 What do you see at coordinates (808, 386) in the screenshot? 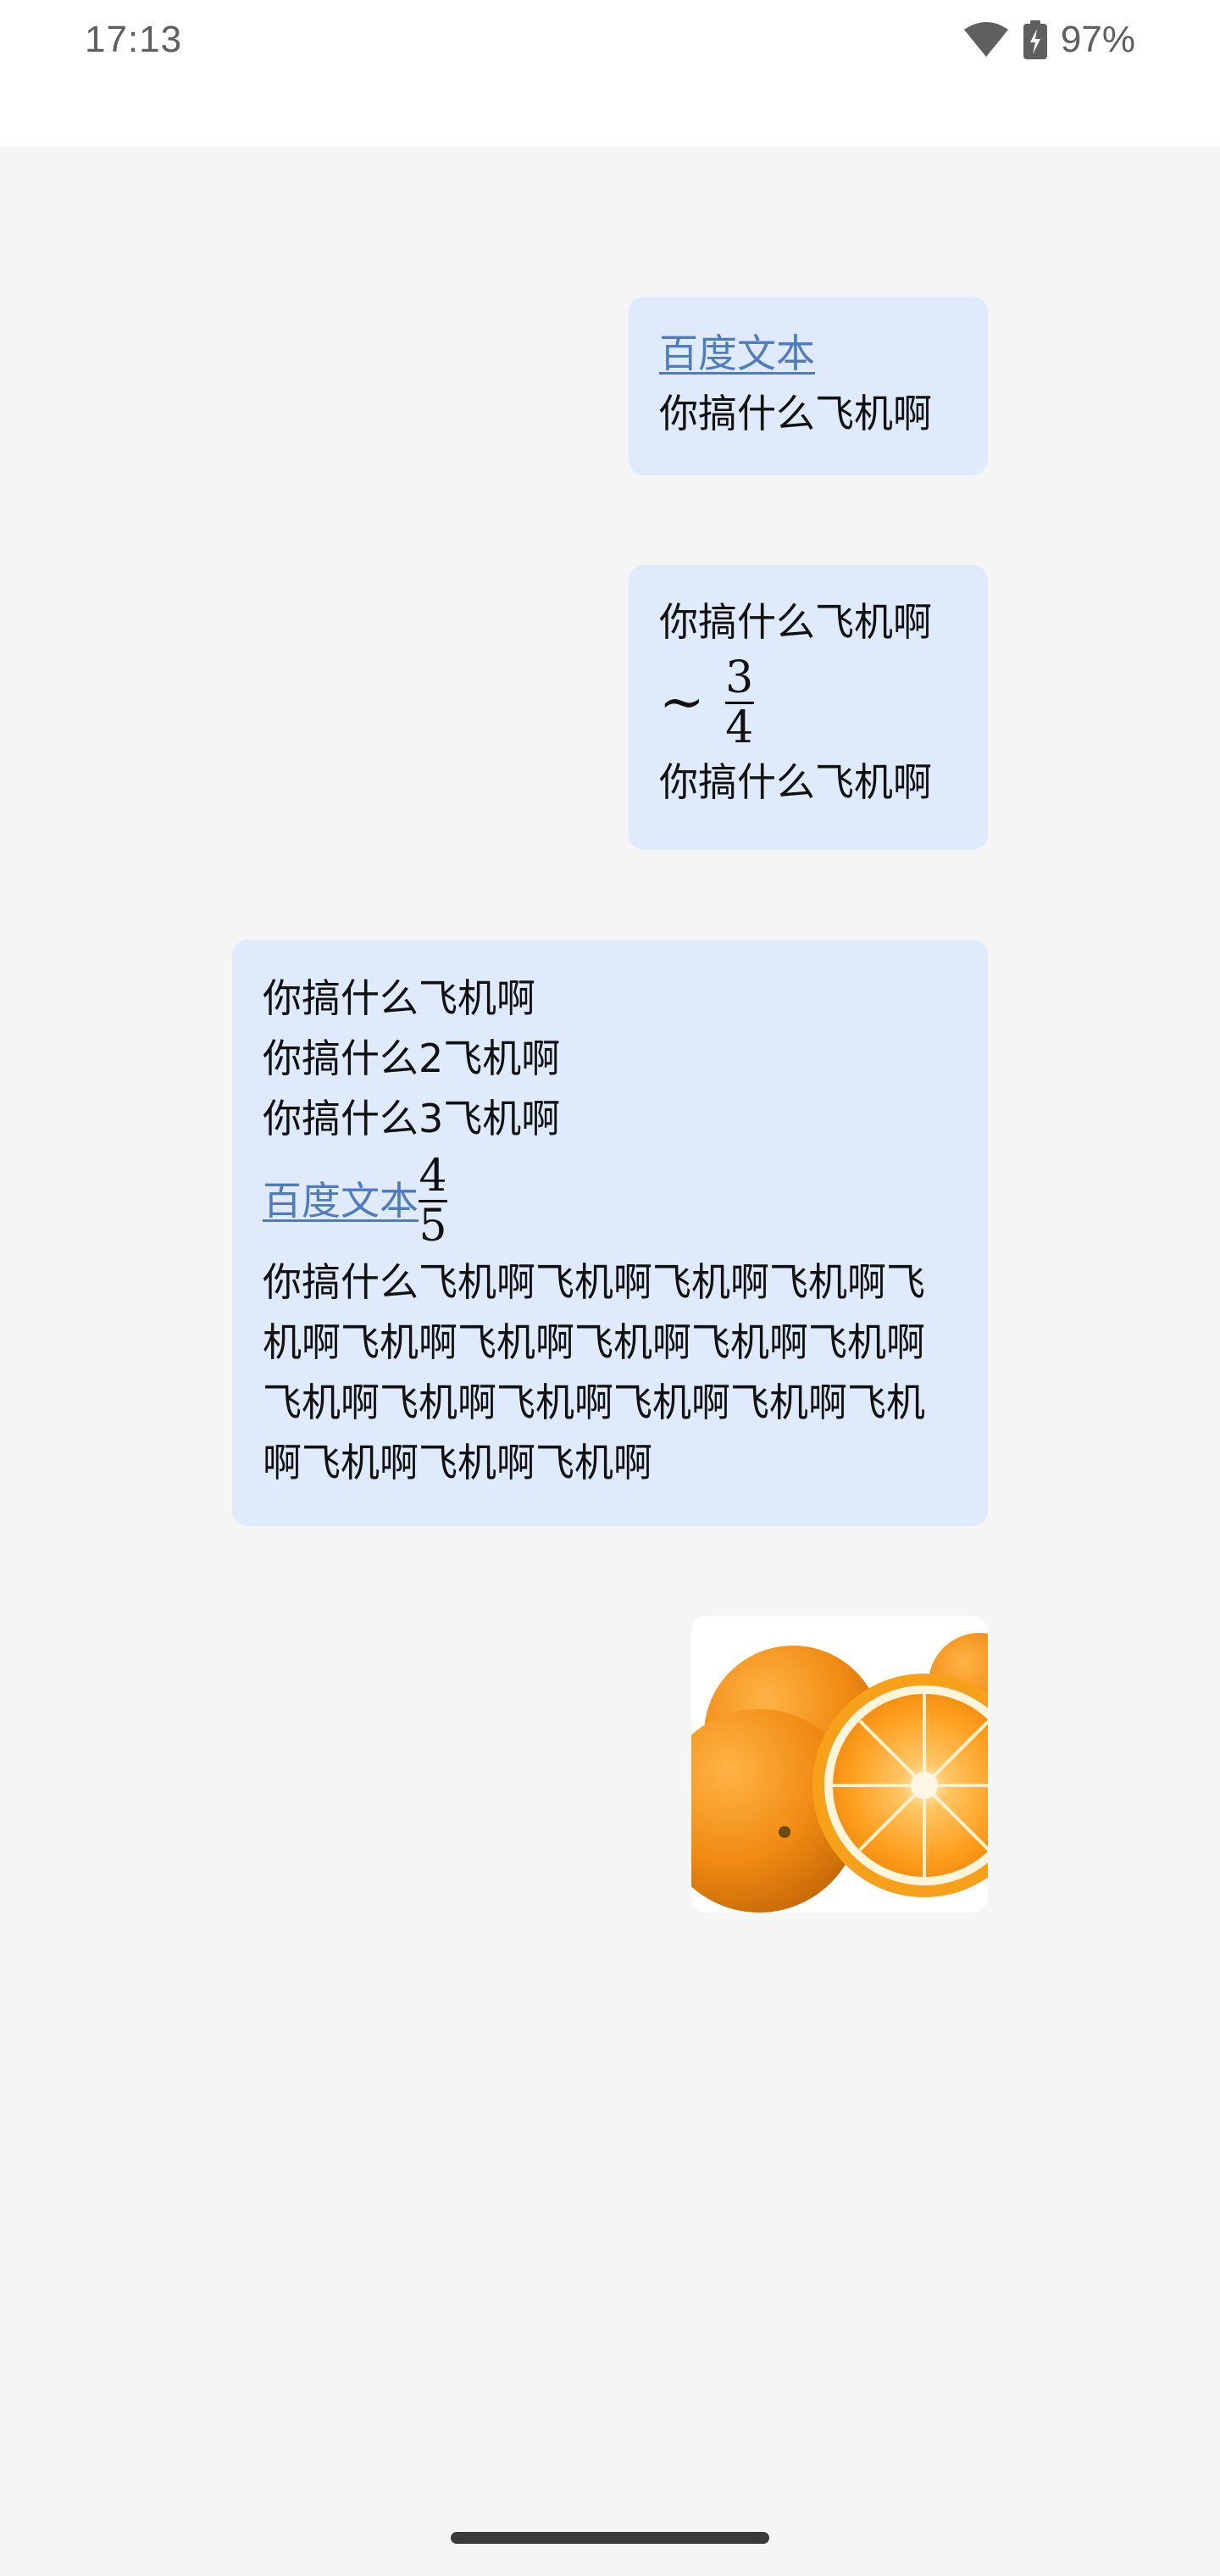
I see `message-bubble: 百度文本 你搞什么飞机啊` at bounding box center [808, 386].